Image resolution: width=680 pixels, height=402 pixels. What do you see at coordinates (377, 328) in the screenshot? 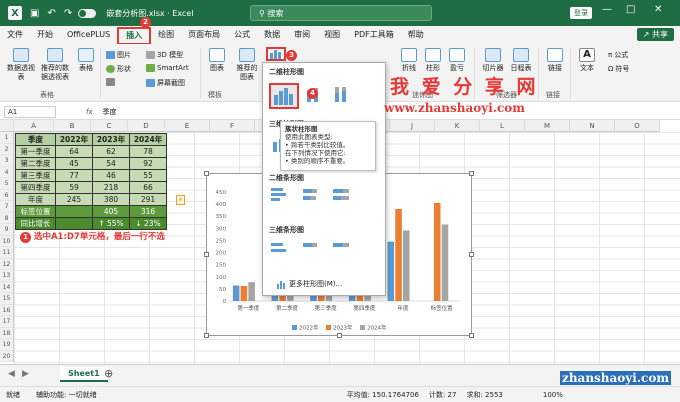
I see `legend-entry: 2024年` at bounding box center [377, 328].